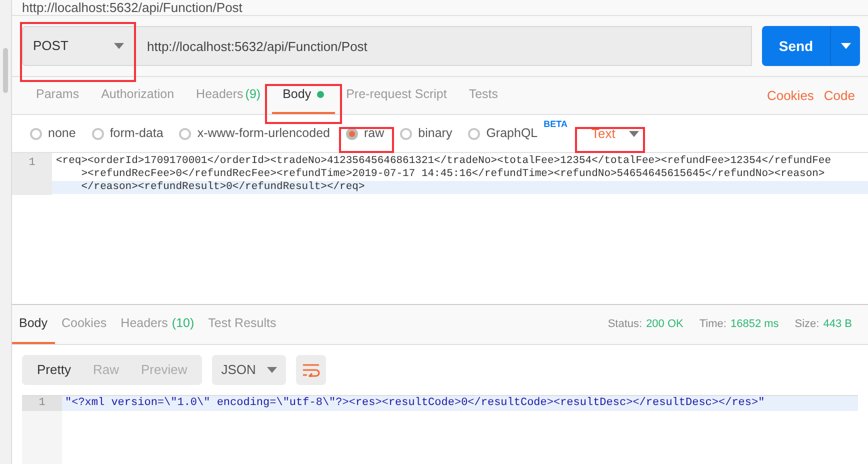 The height and width of the screenshot is (464, 868). I want to click on response-tab: Headers (10), so click(158, 324).